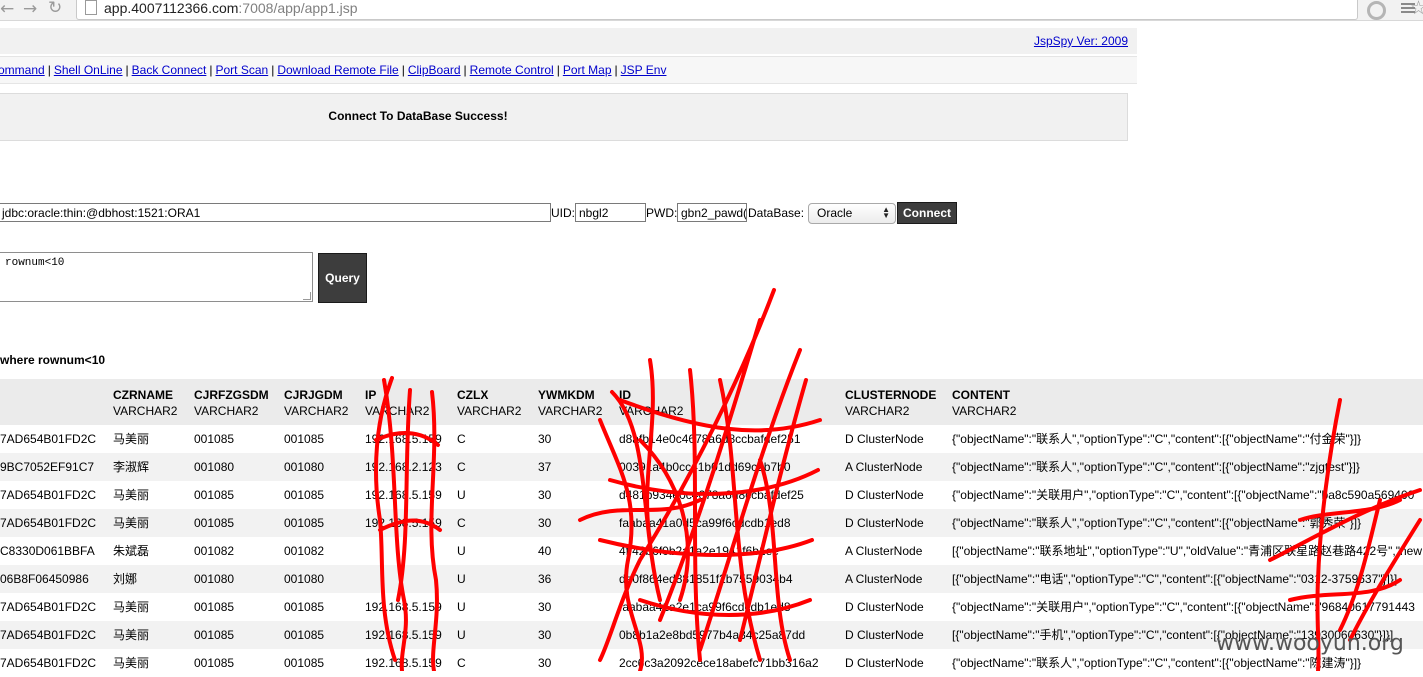 This screenshot has height=677, width=1423. I want to click on watermark: www.wooyun.org, so click(1310, 643).